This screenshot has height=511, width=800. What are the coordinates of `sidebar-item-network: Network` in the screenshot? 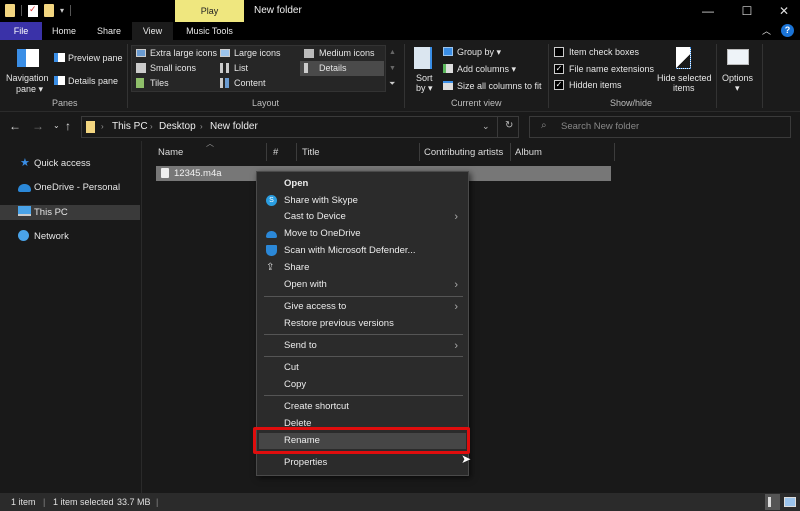 It's located at (70, 236).